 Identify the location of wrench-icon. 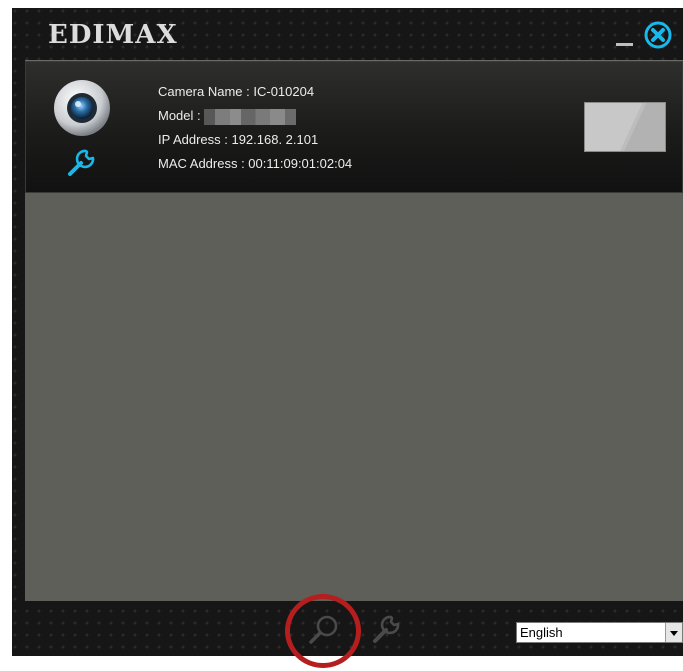
(81, 163).